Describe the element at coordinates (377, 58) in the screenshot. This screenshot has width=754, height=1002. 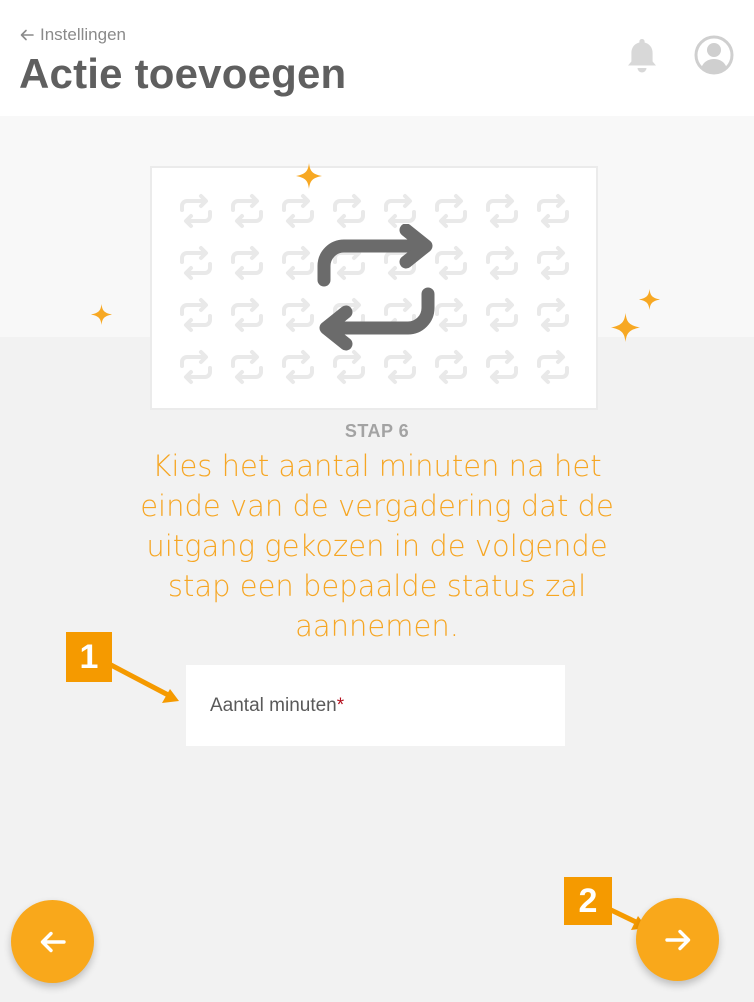
I see `app-header: Instellingen Actie toevoegen` at that location.